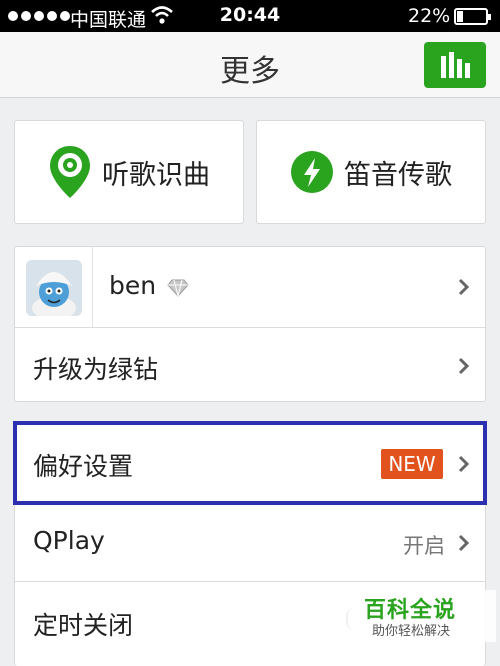  Describe the element at coordinates (250, 365) in the screenshot. I see `upgrade-row: 升级为绿钻` at that location.